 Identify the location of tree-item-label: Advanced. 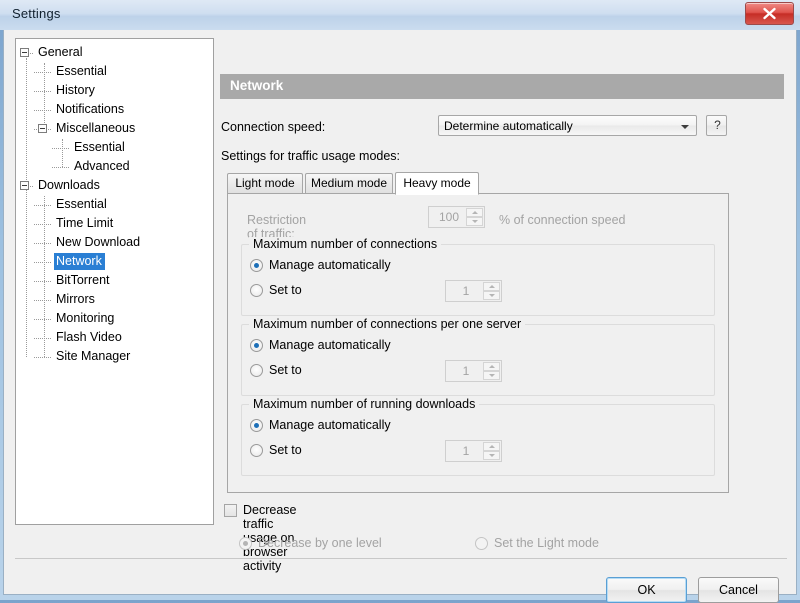
(102, 166).